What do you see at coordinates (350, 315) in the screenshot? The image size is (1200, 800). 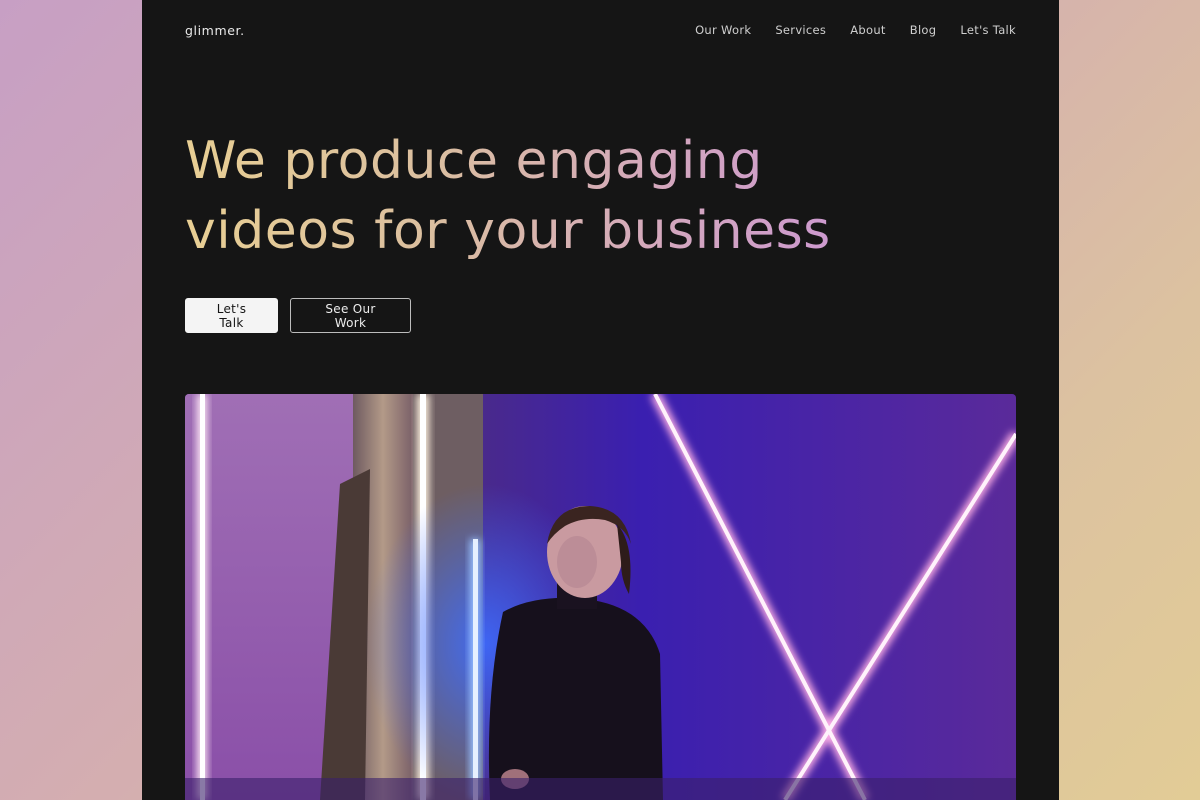 I see `see-our-work-button: See Our Work` at bounding box center [350, 315].